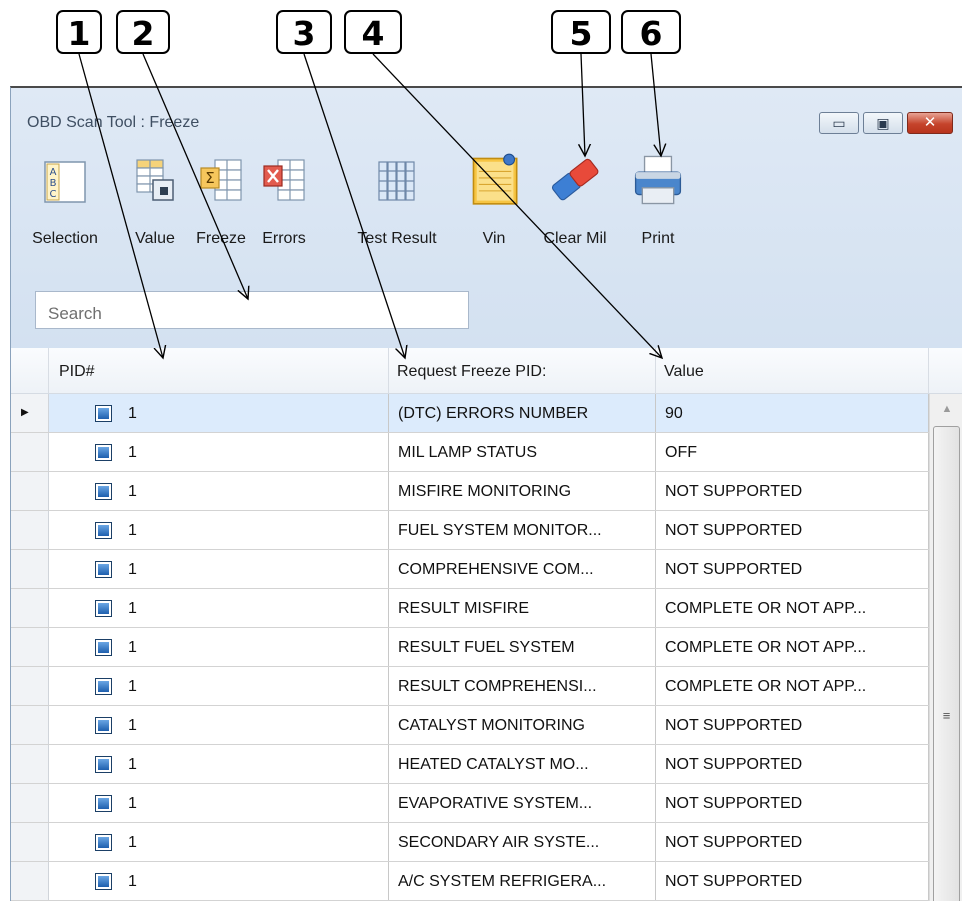 This screenshot has width=962, height=901. Describe the element at coordinates (494, 206) in the screenshot. I see `vin-button: Vin` at that location.